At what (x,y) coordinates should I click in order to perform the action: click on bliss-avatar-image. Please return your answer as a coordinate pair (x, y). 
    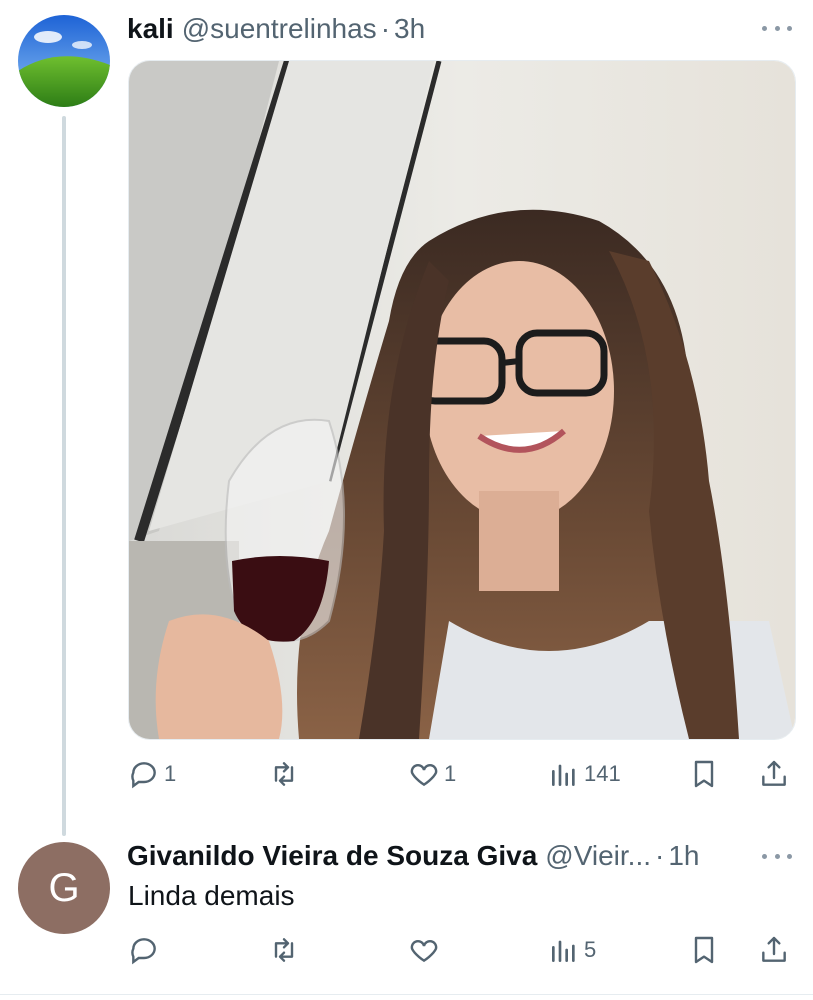
    Looking at the image, I should click on (64, 61).